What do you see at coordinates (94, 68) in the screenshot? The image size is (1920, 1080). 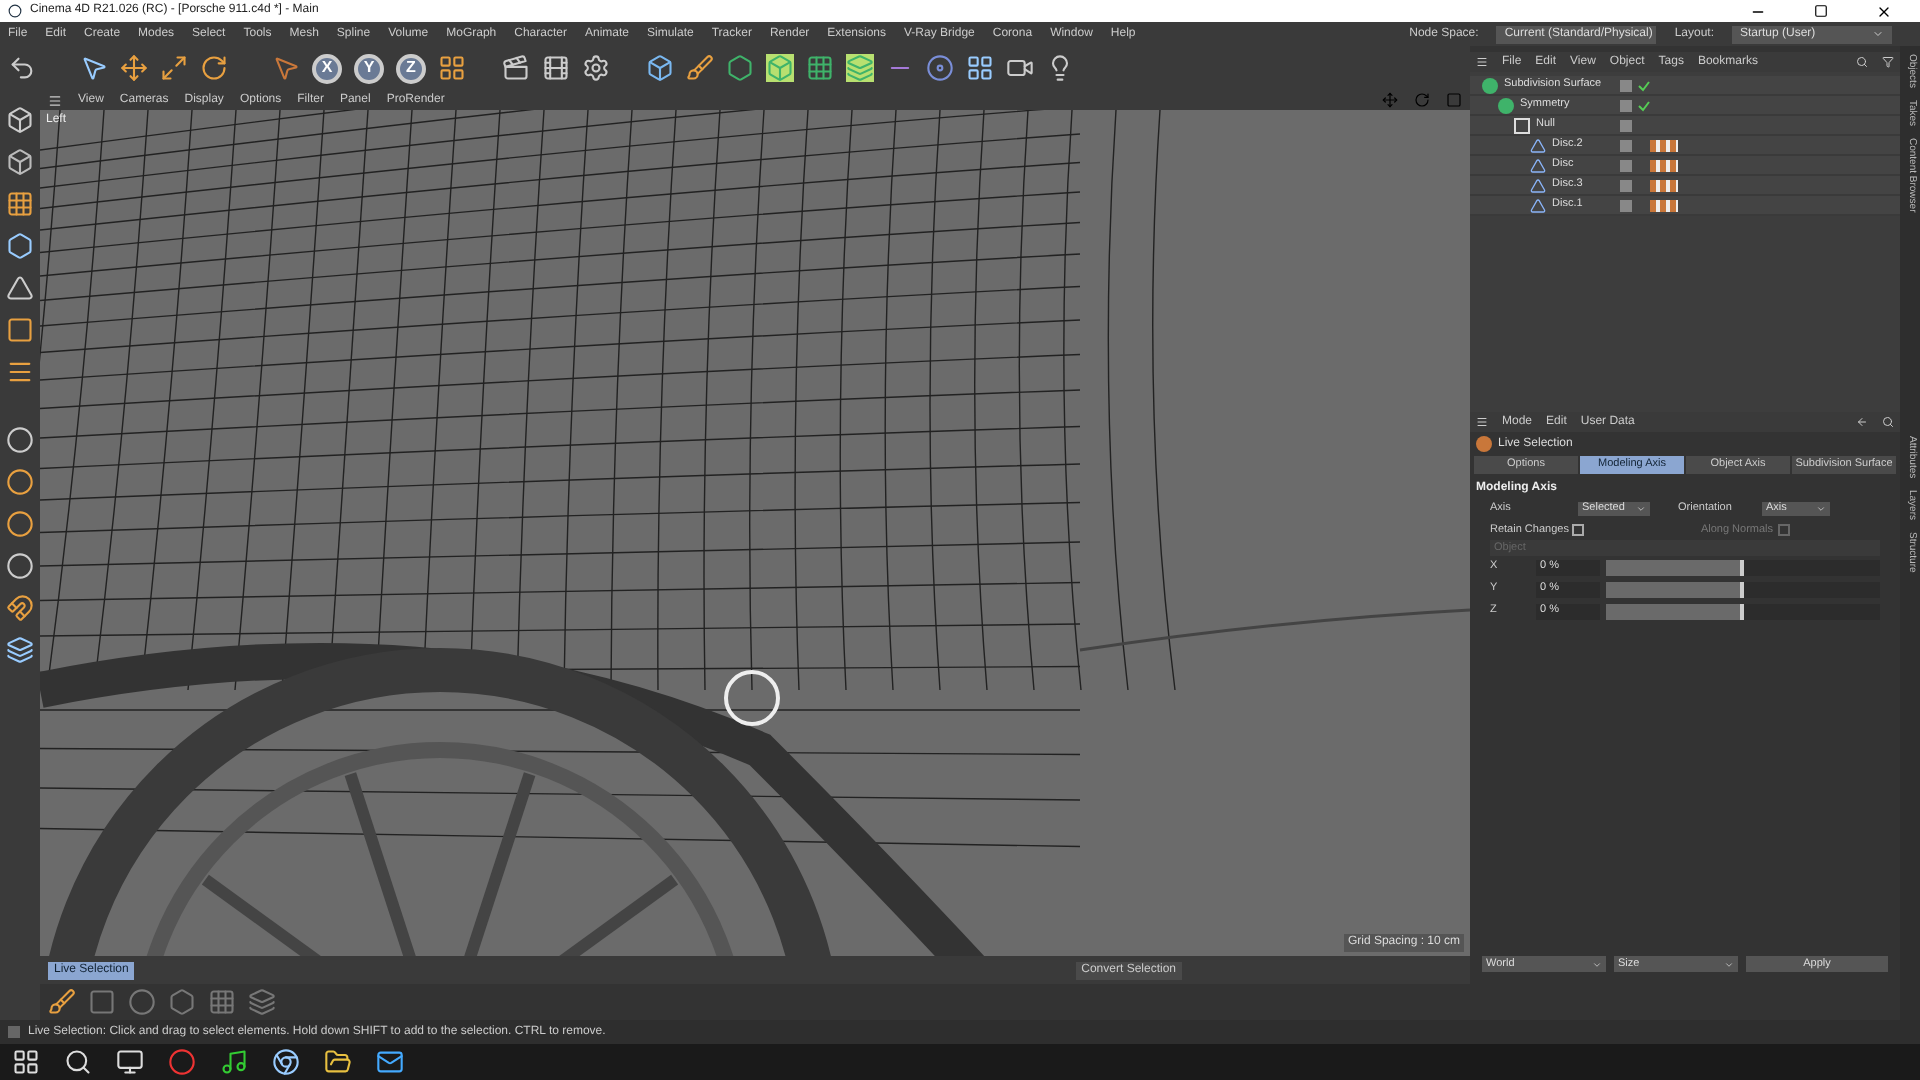 I see `pointer-icon` at bounding box center [94, 68].